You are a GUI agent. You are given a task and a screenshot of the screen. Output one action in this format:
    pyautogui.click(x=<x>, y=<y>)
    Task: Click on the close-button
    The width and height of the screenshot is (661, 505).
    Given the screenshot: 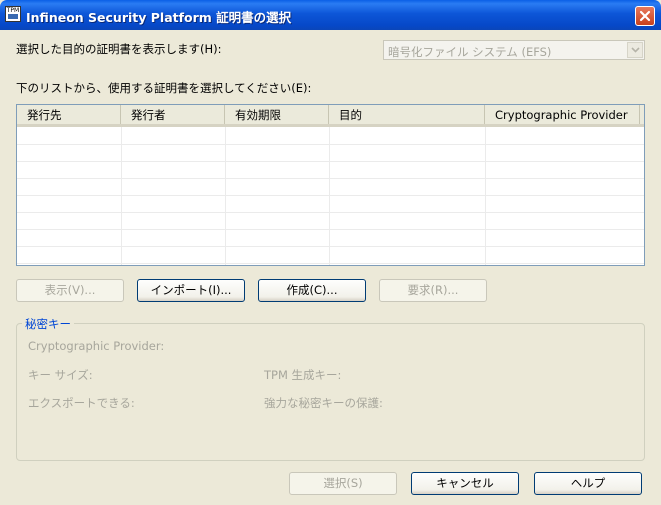 What is the action you would take?
    pyautogui.click(x=645, y=16)
    